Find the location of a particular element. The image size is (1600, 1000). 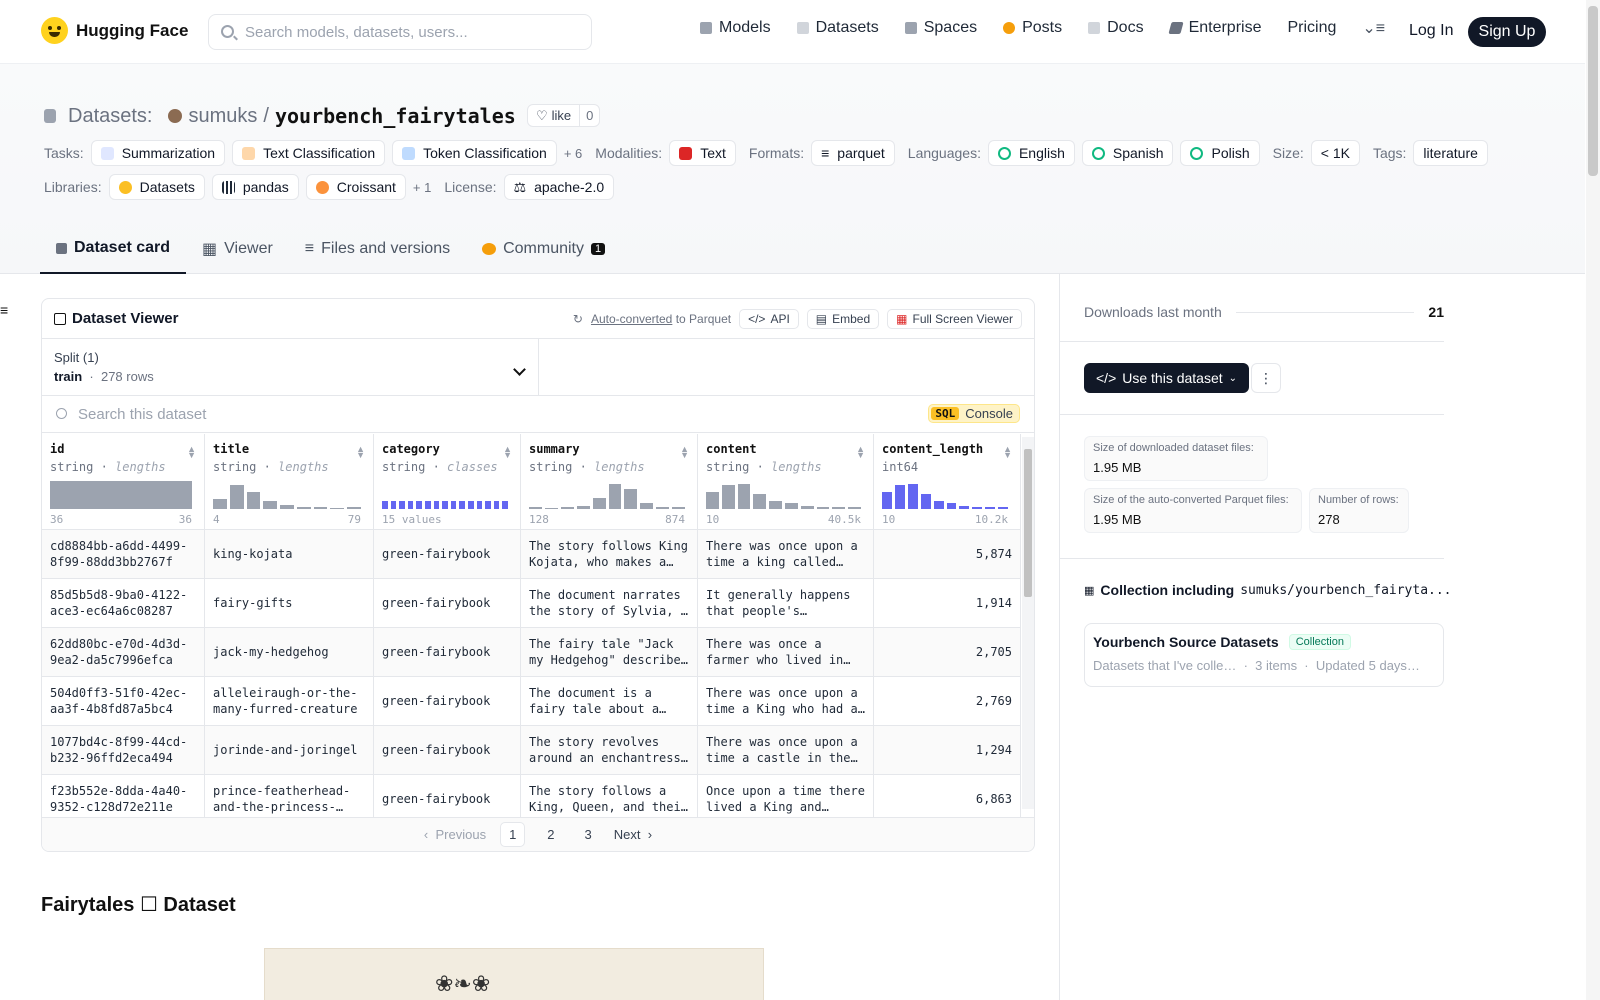

table-scrollbar is located at coordinates (1028, 623).